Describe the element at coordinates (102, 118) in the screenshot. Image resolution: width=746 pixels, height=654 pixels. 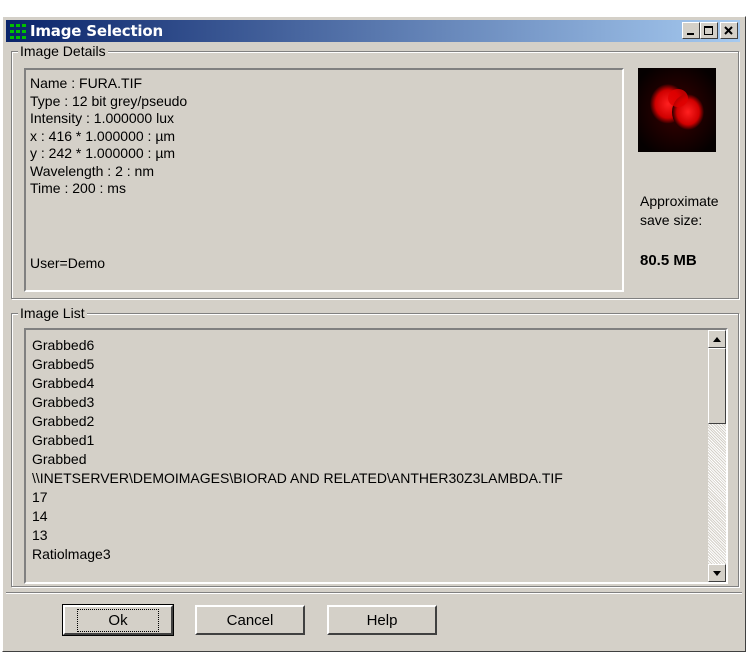
I see `detail-intensity: Intensity : 1.000000 lux` at that location.